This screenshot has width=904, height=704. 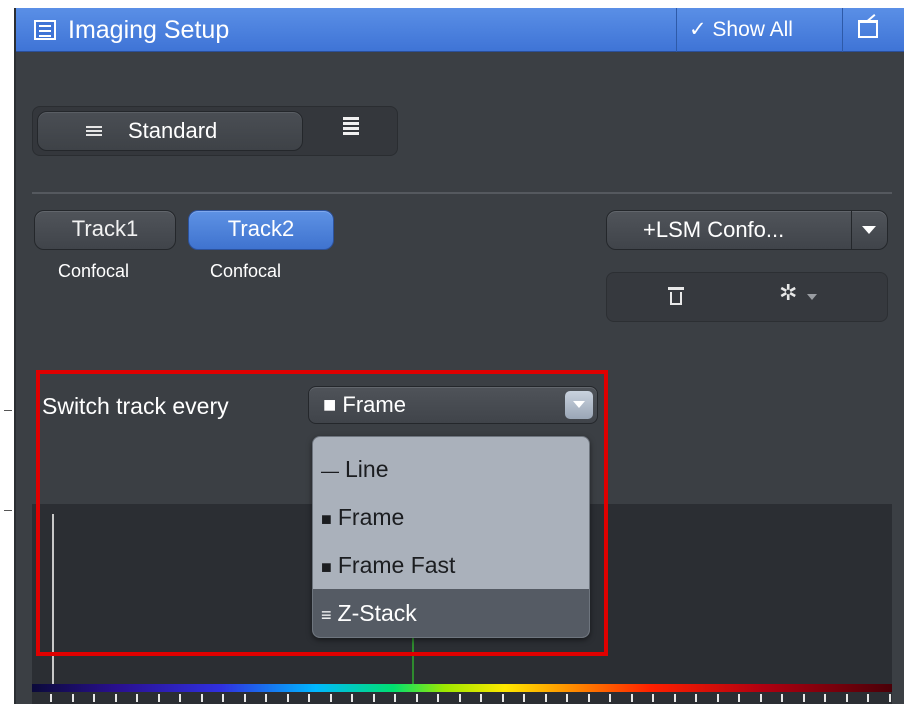 I want to click on track-tools-bar: ✲, so click(x=747, y=297).